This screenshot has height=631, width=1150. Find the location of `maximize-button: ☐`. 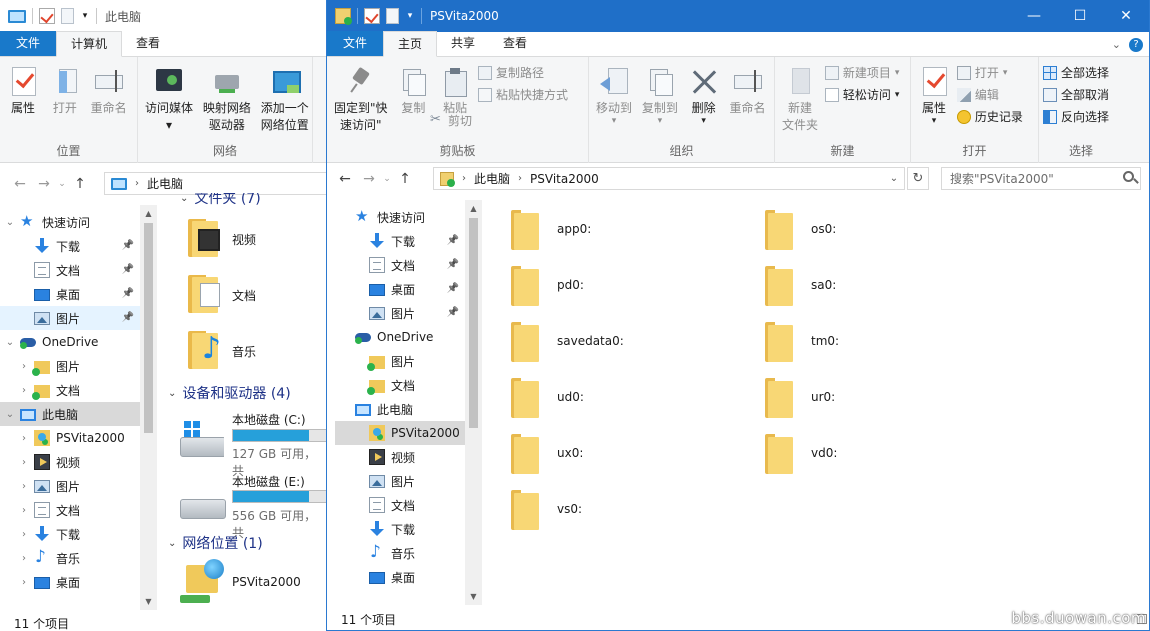

maximize-button: ☐ is located at coordinates (1080, 16).